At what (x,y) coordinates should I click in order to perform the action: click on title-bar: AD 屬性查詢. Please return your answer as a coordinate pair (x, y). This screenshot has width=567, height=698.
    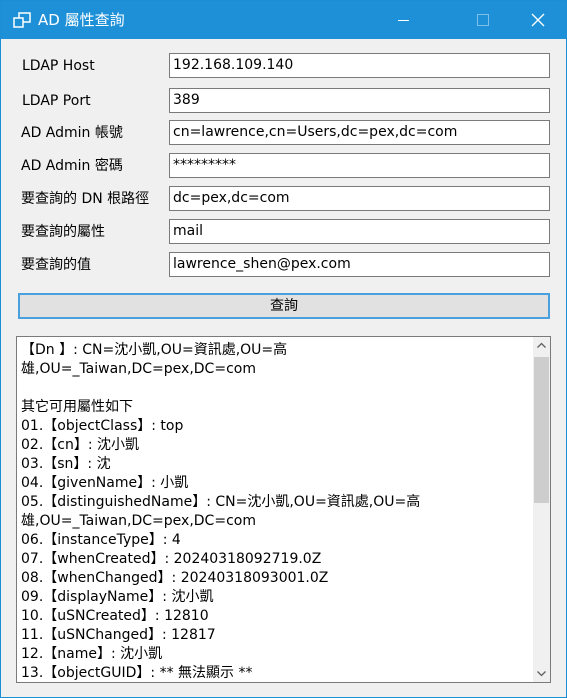
    Looking at the image, I should click on (283, 20).